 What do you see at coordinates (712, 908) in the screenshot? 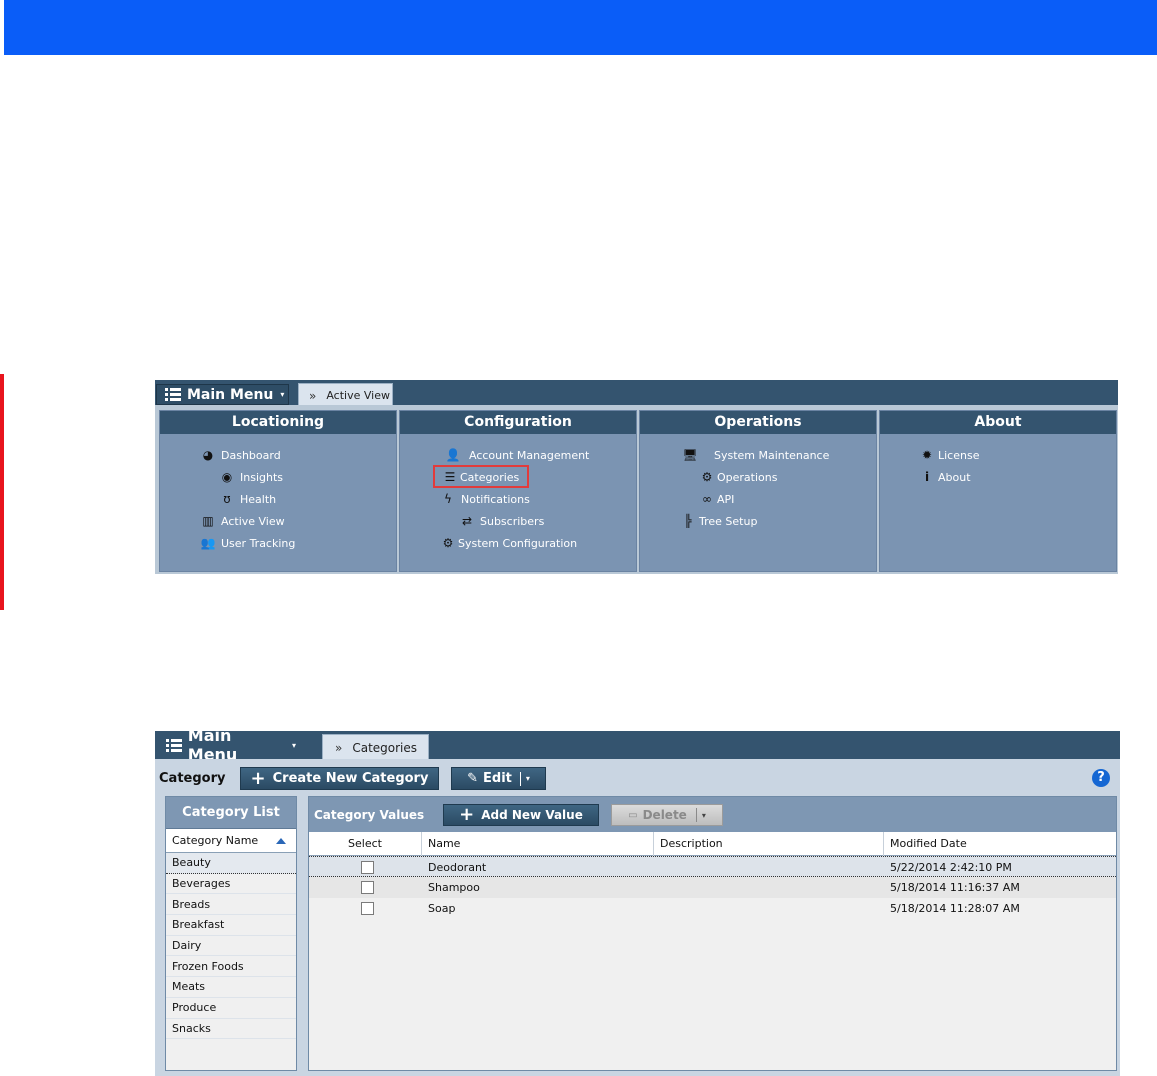
I see `table-row: Soap 5/18/2014 11:28:07 AM` at bounding box center [712, 908].